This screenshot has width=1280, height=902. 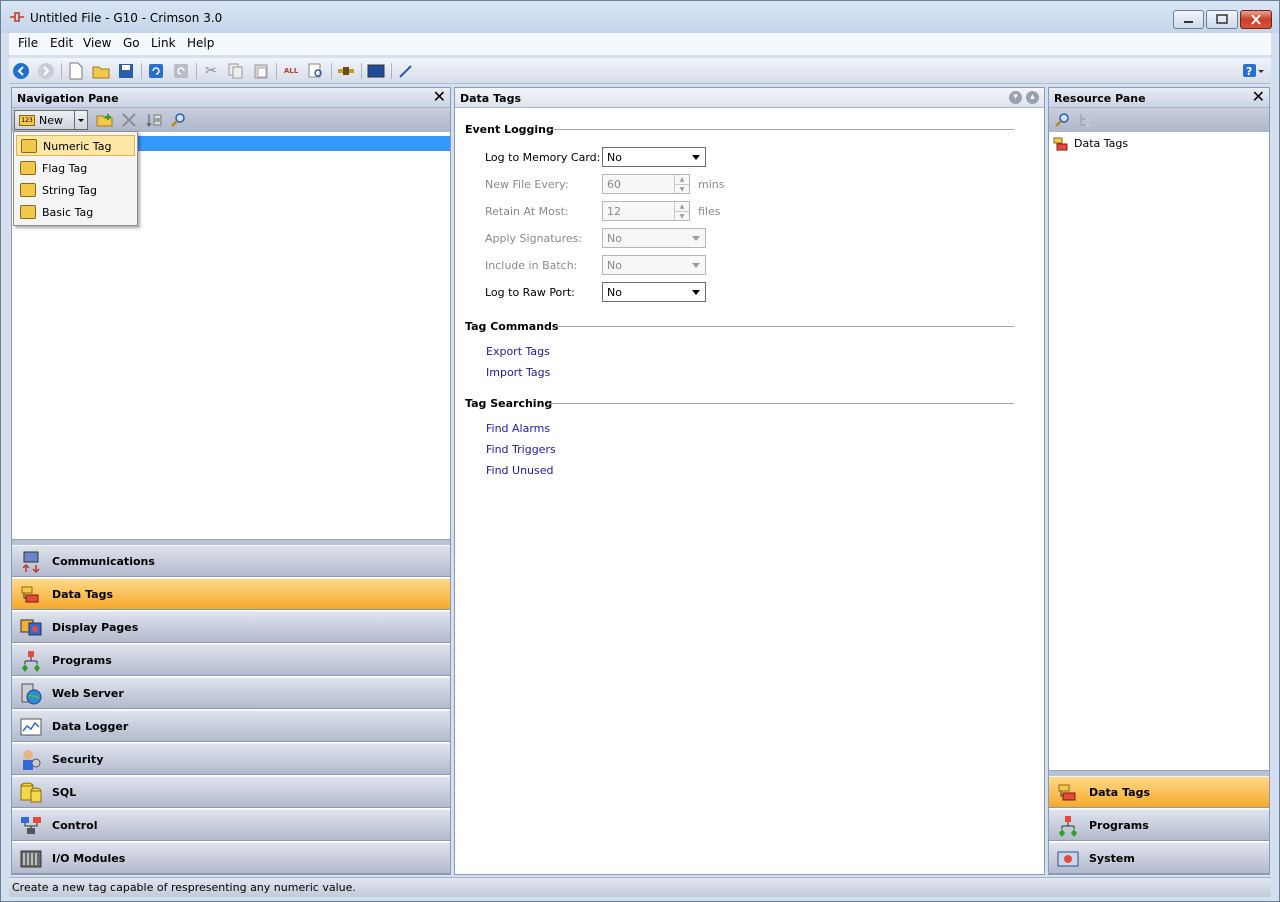 What do you see at coordinates (316, 71) in the screenshot?
I see `find-icon` at bounding box center [316, 71].